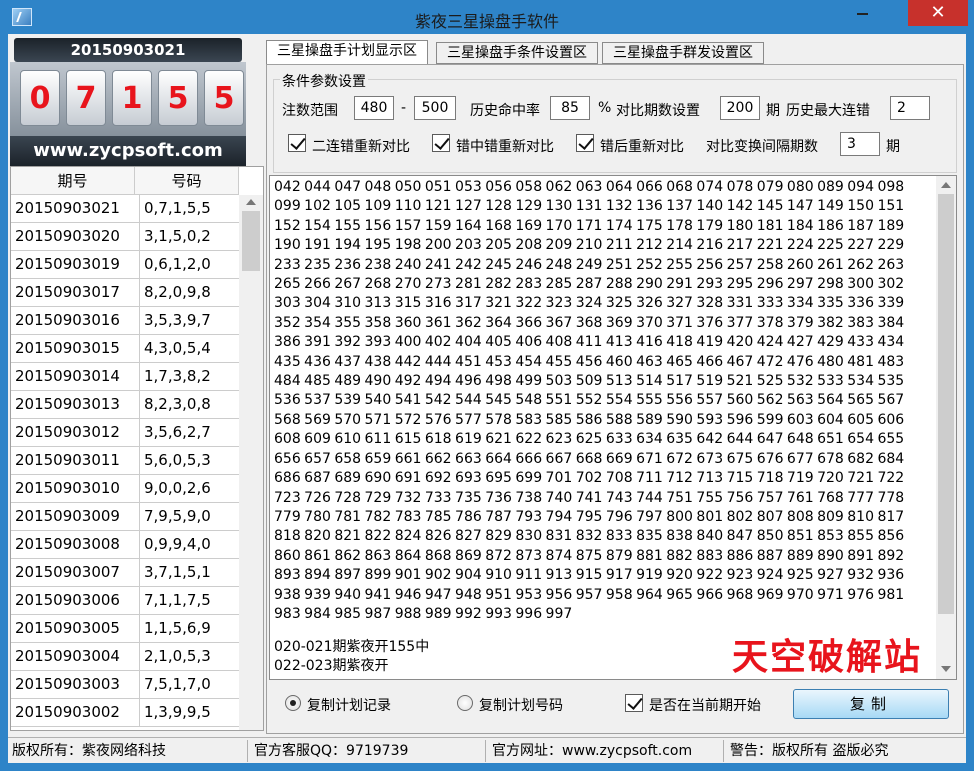 The height and width of the screenshot is (771, 974). I want to click on winning-digit: 7, so click(86, 98).